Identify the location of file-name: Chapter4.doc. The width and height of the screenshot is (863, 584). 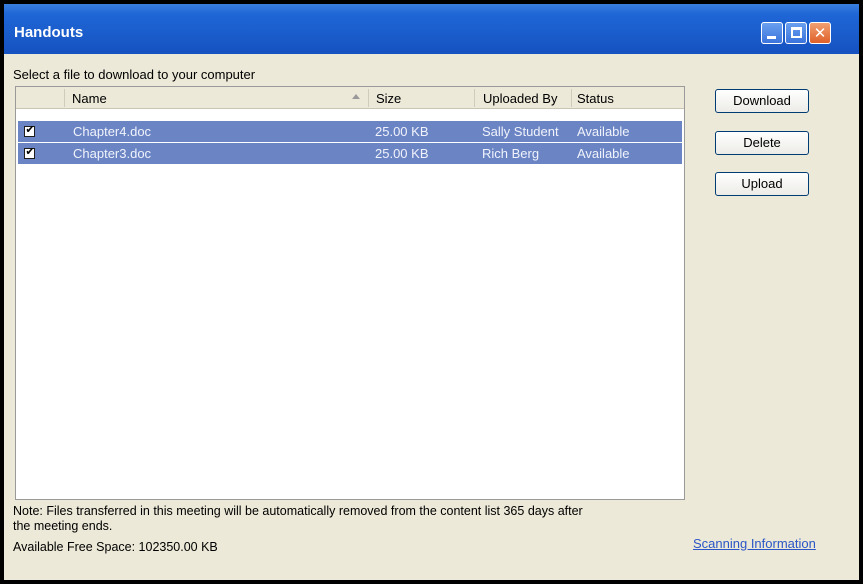
(112, 131).